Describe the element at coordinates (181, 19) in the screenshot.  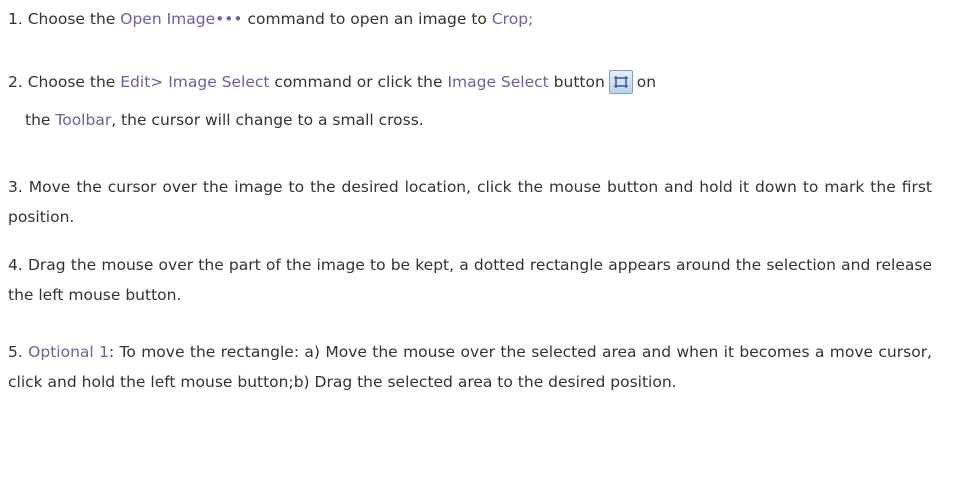
I see `open-image-command: Open Image•••` at that location.